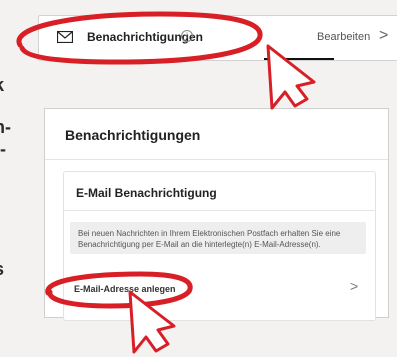 The image size is (397, 357). Describe the element at coordinates (5, 127) in the screenshot. I see `side-text-3: n-` at that location.